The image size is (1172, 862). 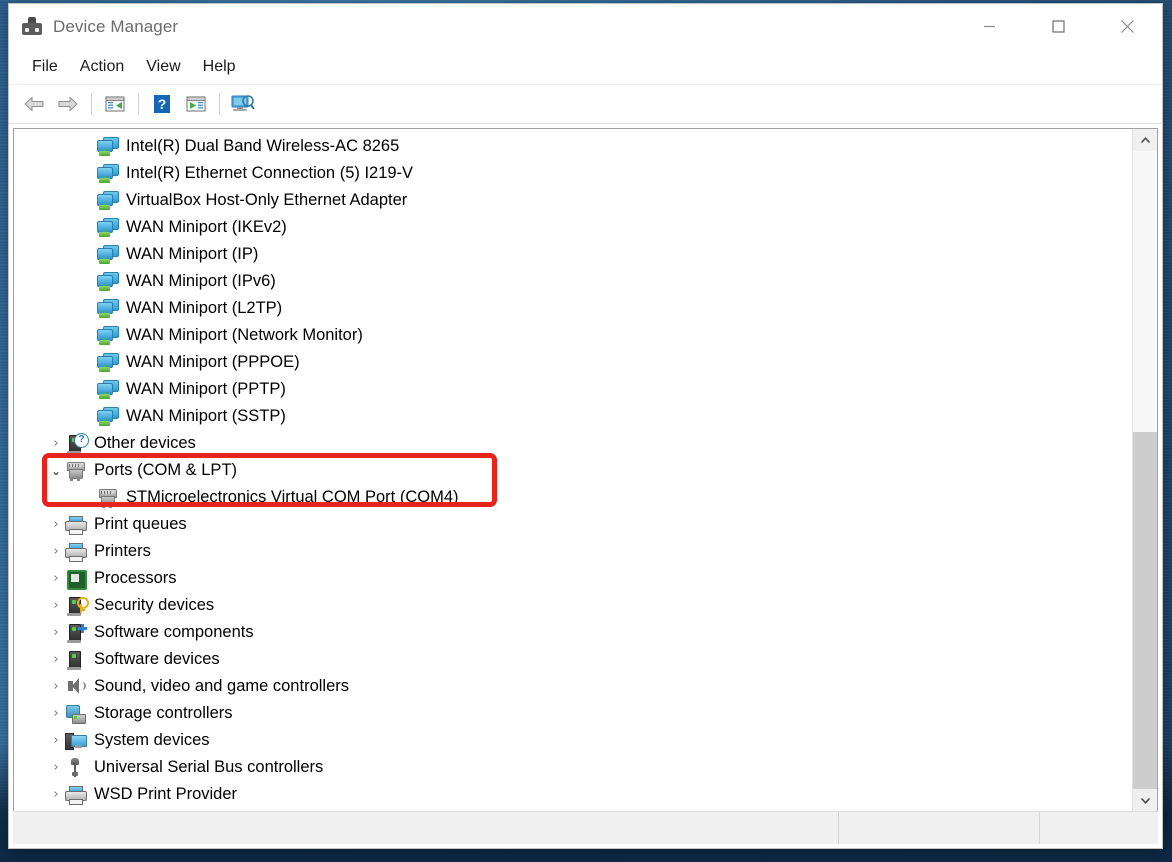 What do you see at coordinates (102, 67) in the screenshot?
I see `menu-action: Action` at bounding box center [102, 67].